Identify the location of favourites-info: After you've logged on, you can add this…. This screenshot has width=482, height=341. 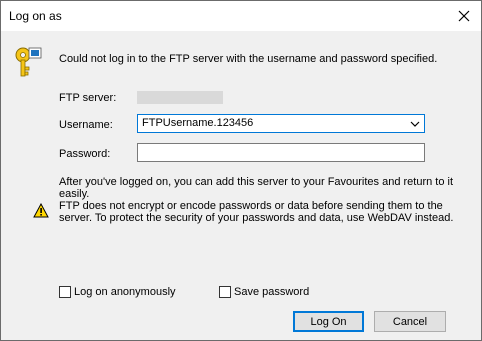
(256, 188).